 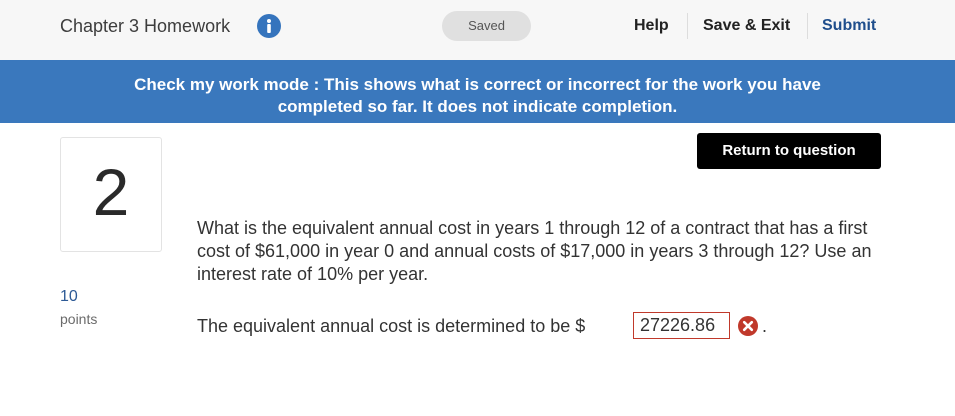 What do you see at coordinates (765, 326) in the screenshot?
I see `answer-suffix: .` at bounding box center [765, 326].